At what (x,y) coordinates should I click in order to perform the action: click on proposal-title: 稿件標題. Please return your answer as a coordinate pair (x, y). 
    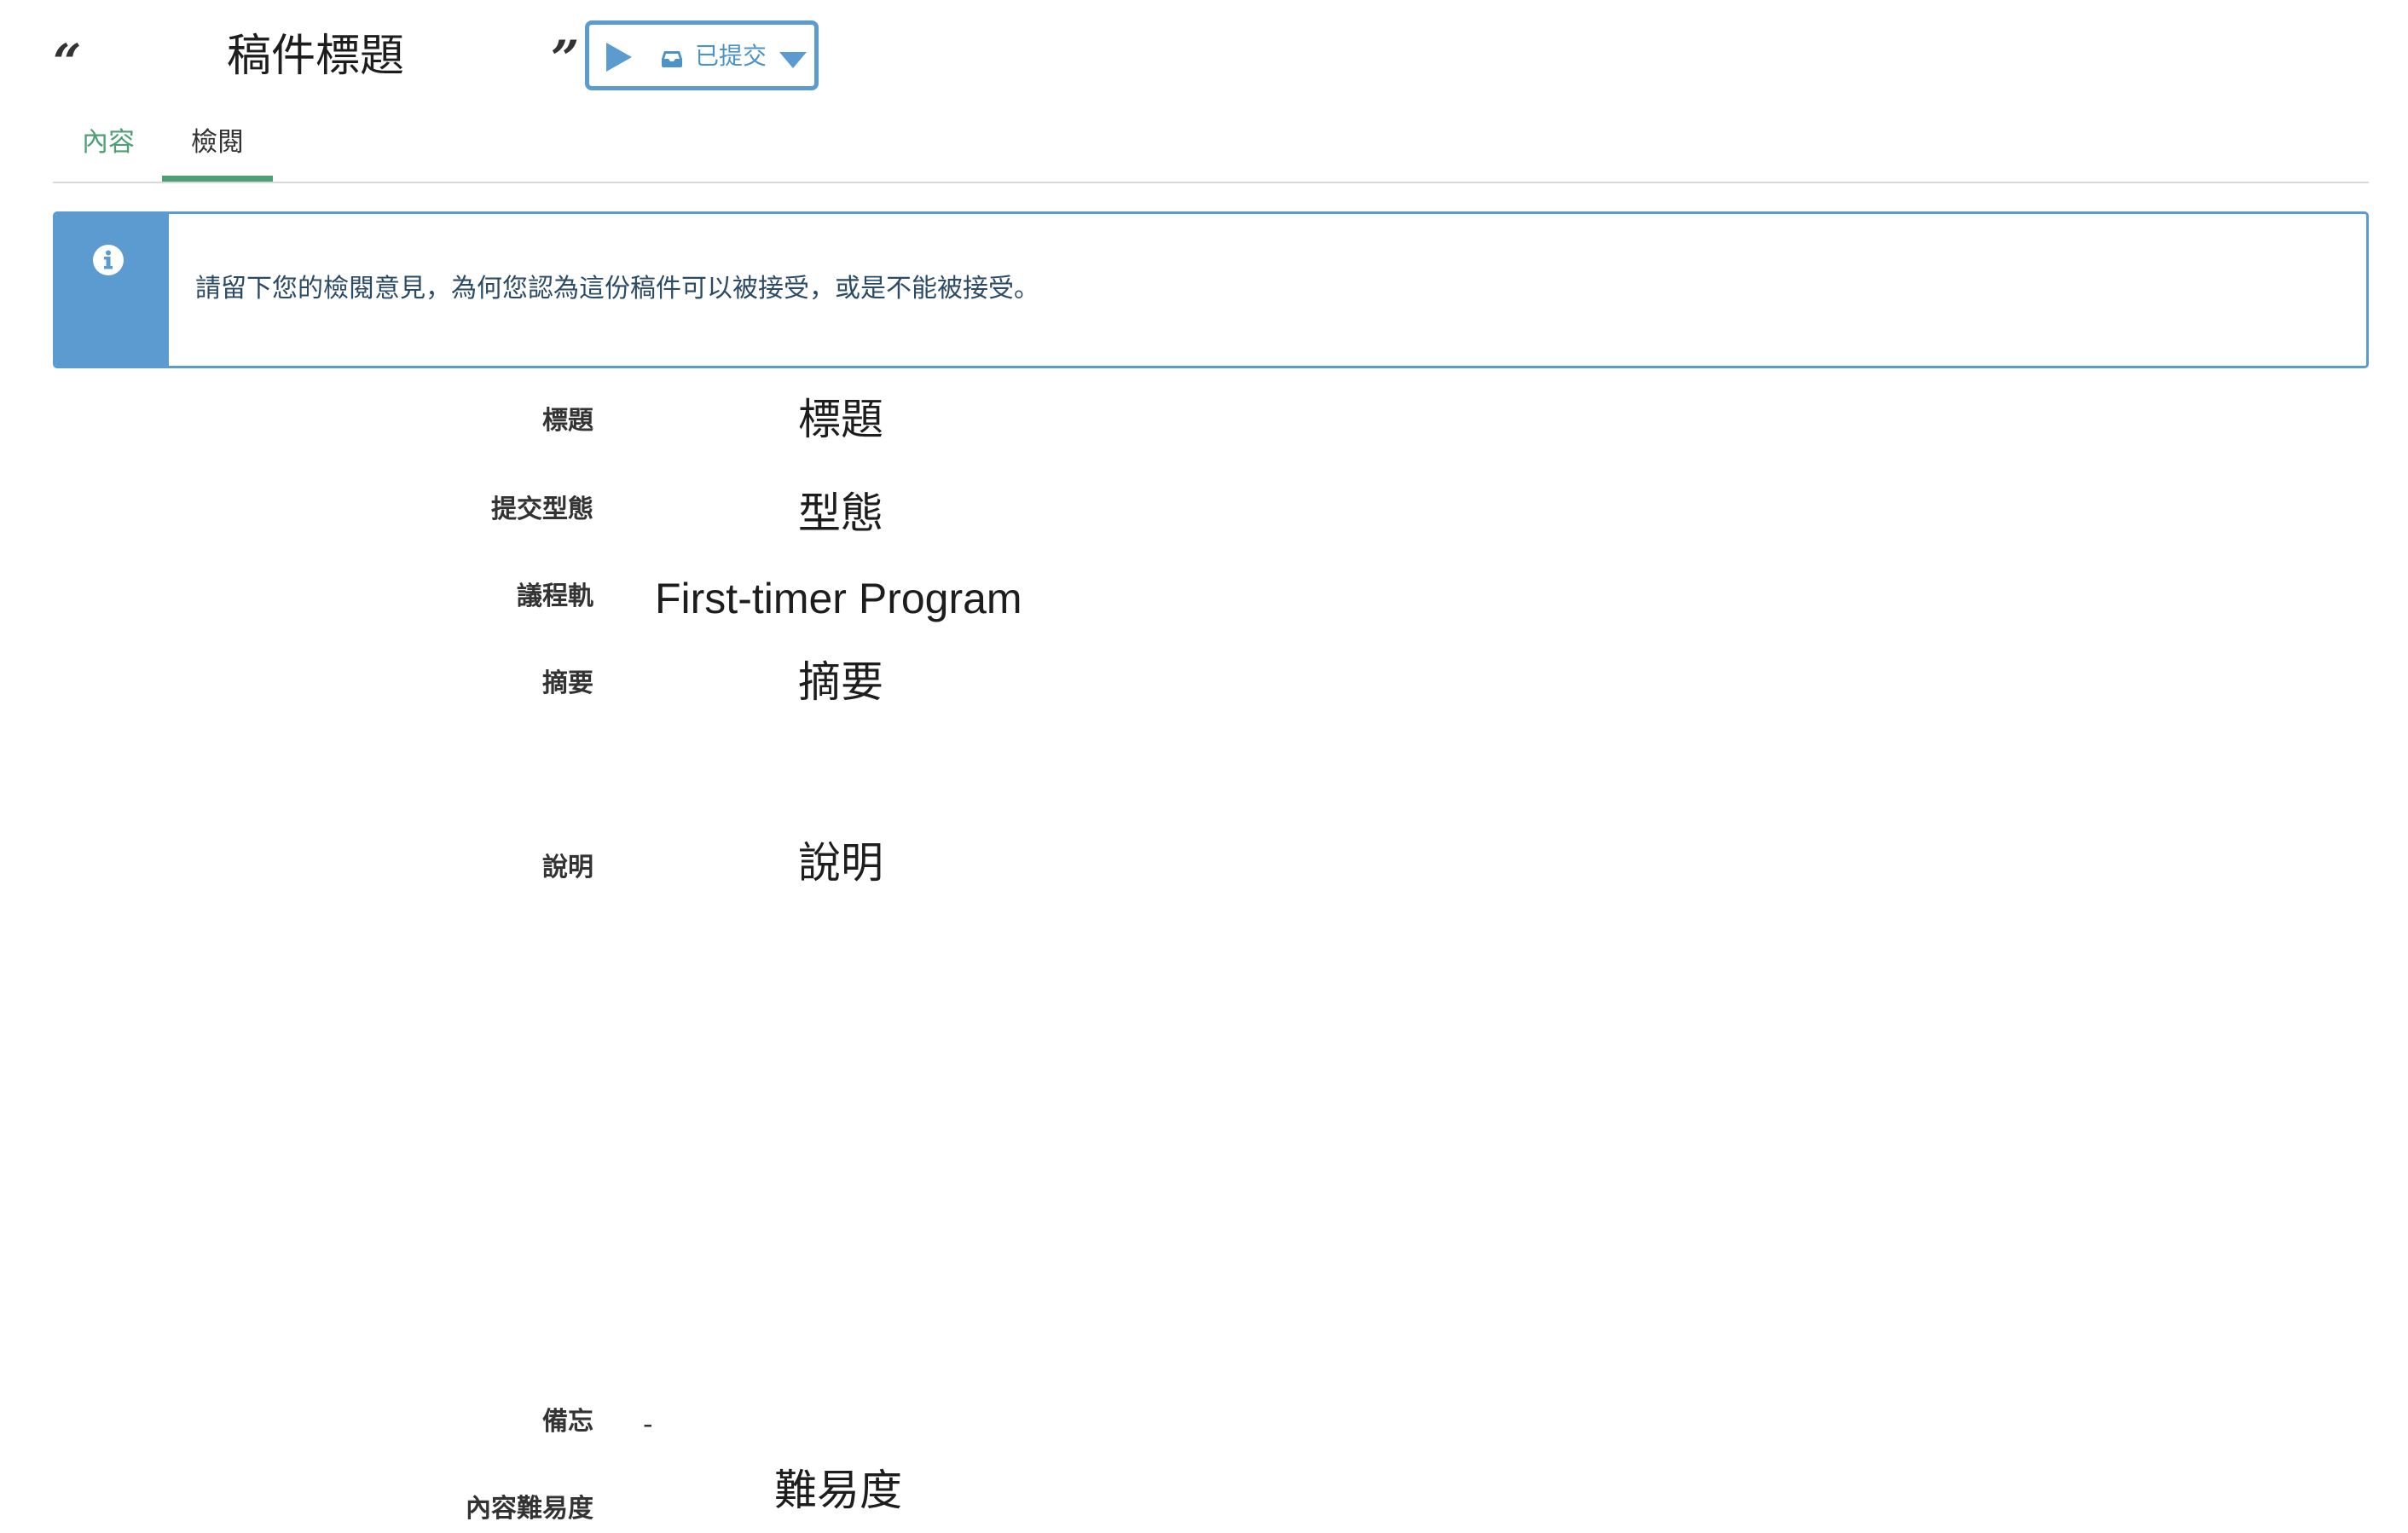
    Looking at the image, I should click on (316, 56).